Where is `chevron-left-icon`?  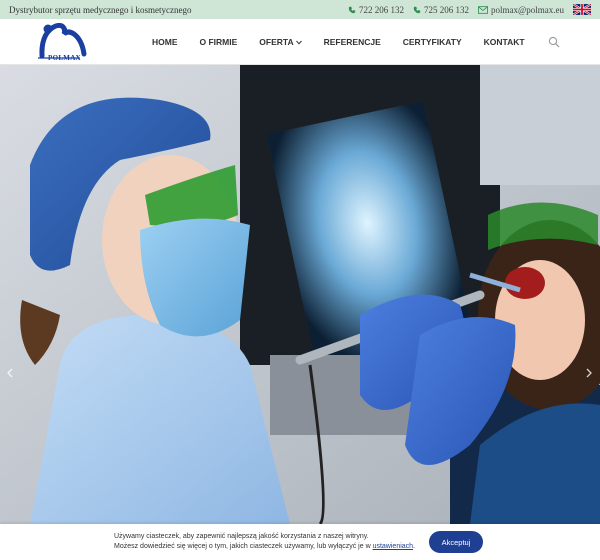 chevron-left-icon is located at coordinates (10, 373).